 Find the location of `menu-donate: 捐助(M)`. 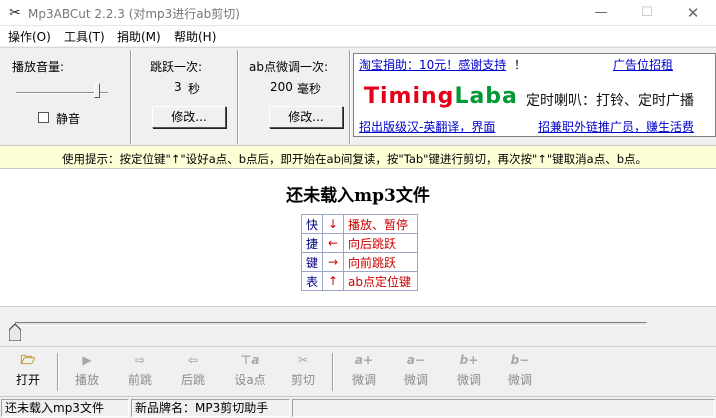

menu-donate: 捐助(M) is located at coordinates (139, 36).